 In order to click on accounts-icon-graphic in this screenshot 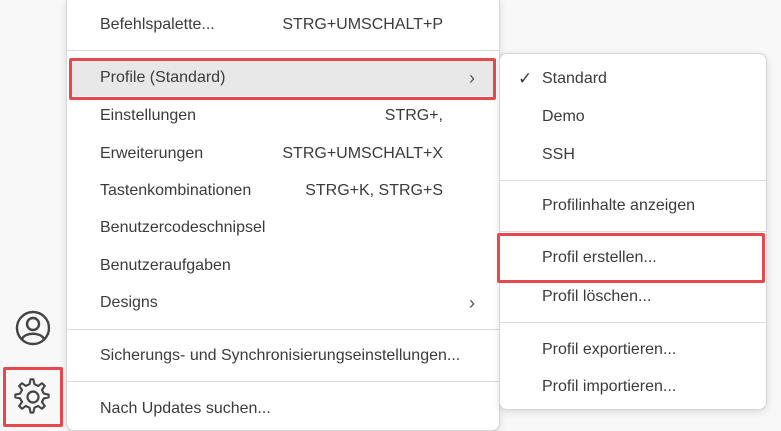, I will do `click(33, 328)`.